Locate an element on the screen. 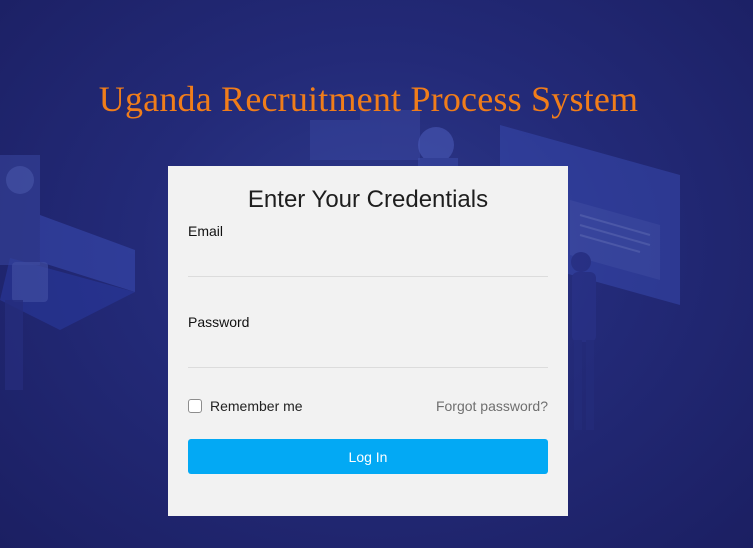 The width and height of the screenshot is (753, 548). remember-me: Remember me is located at coordinates (245, 406).